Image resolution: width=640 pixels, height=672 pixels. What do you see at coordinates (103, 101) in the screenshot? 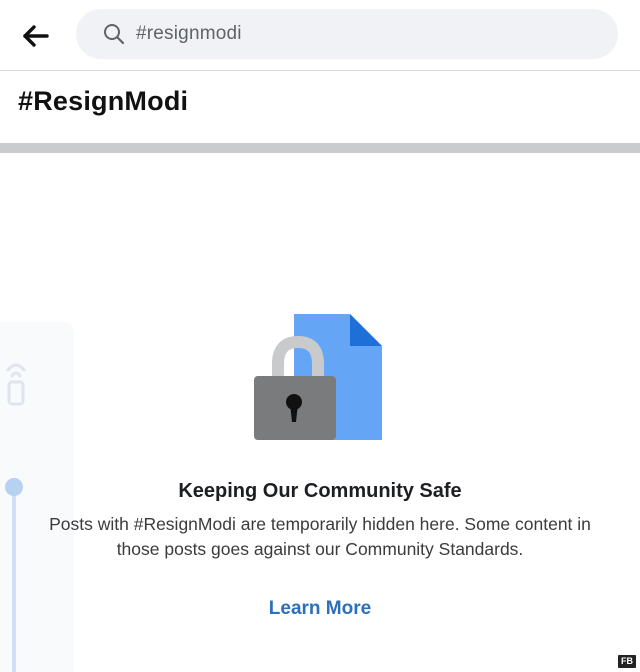
I see `page-title: #ResignModi` at bounding box center [103, 101].